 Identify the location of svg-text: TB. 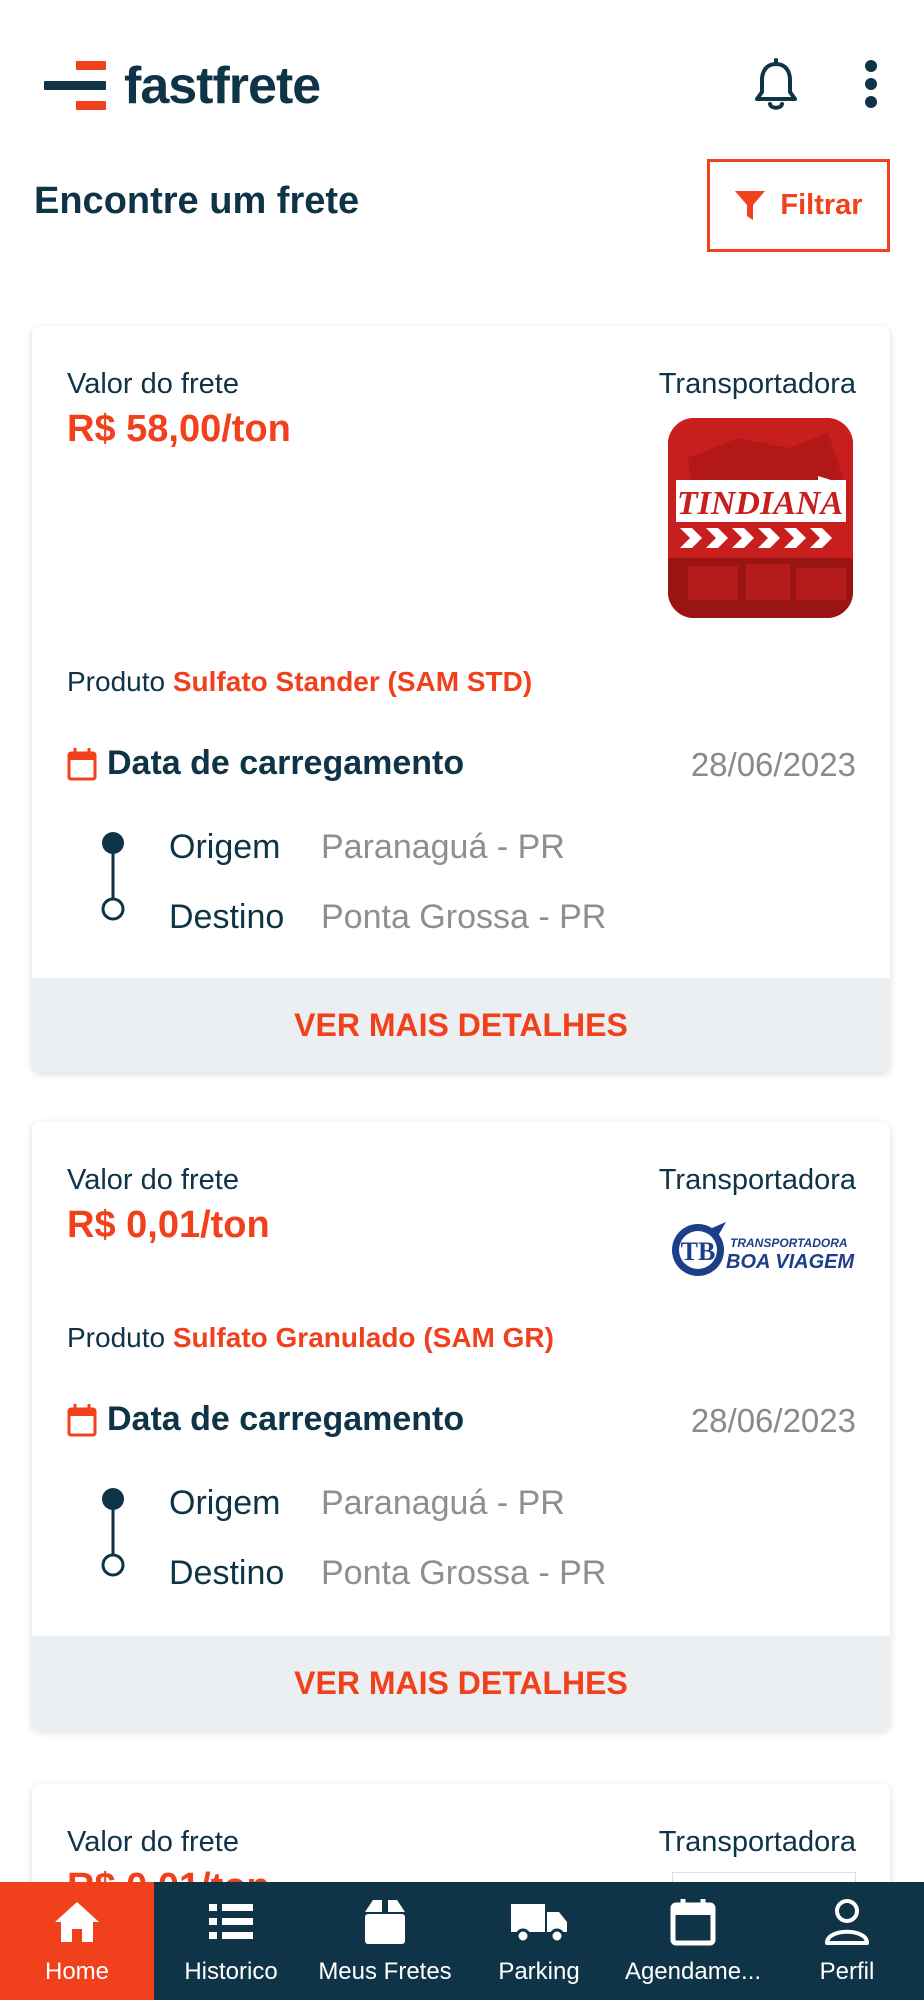
(698, 1251).